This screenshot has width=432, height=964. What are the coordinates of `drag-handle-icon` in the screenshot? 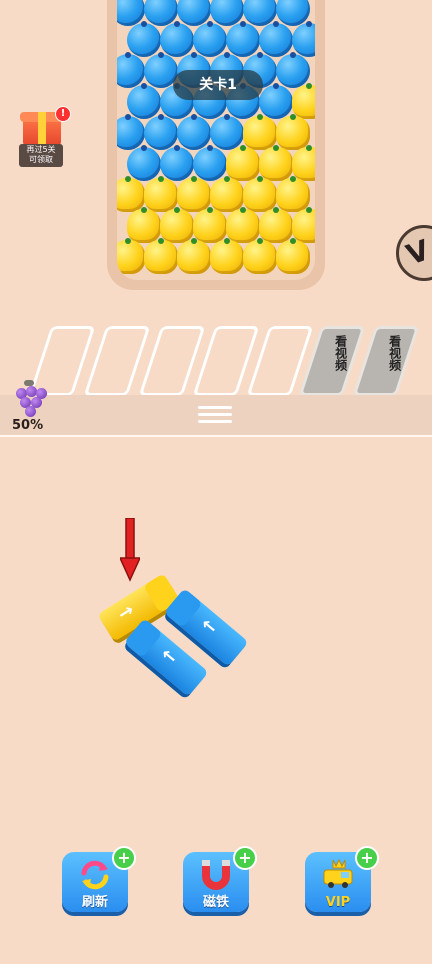 It's located at (215, 416).